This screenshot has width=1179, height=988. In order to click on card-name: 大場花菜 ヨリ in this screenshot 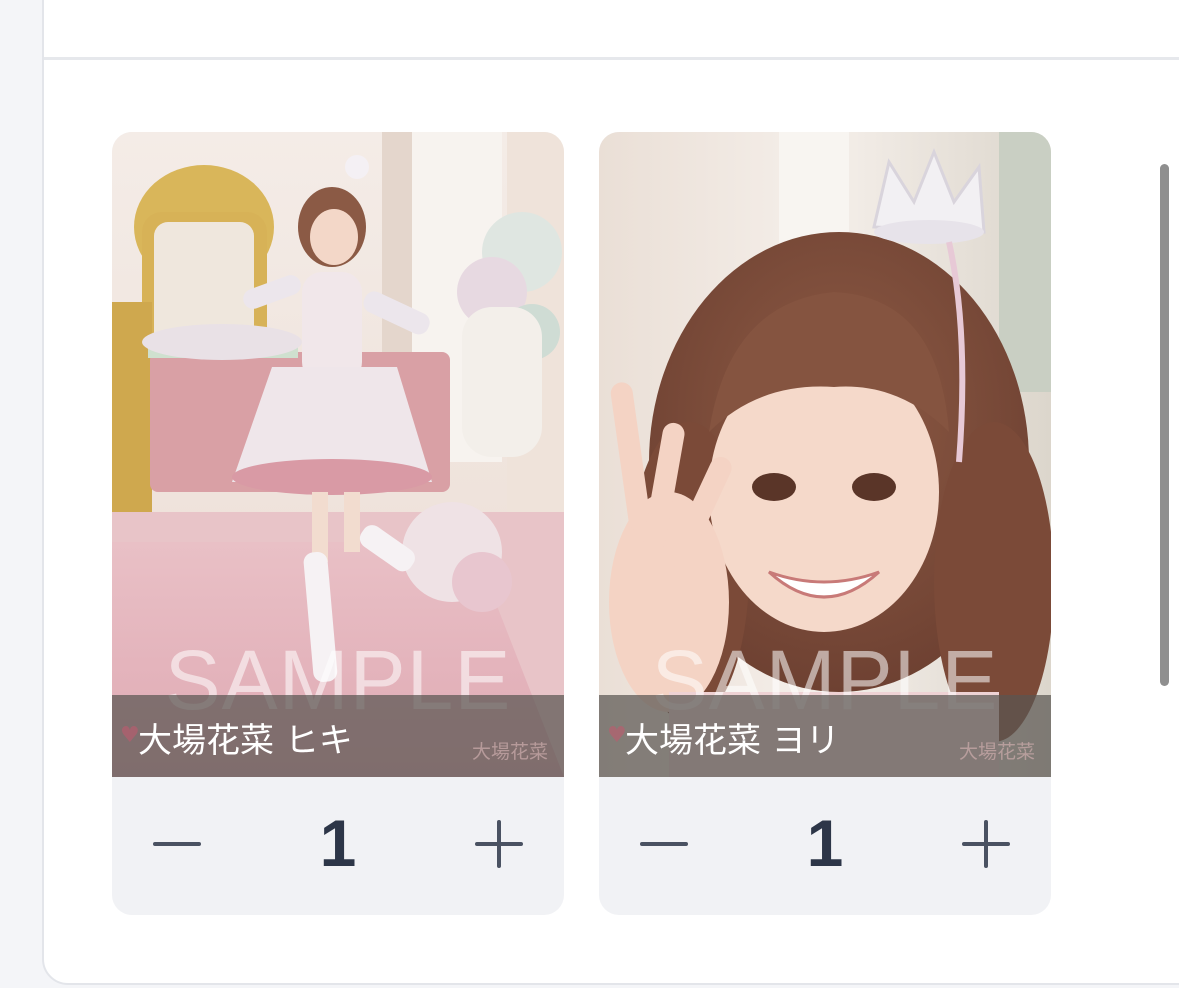, I will do `click(732, 741)`.